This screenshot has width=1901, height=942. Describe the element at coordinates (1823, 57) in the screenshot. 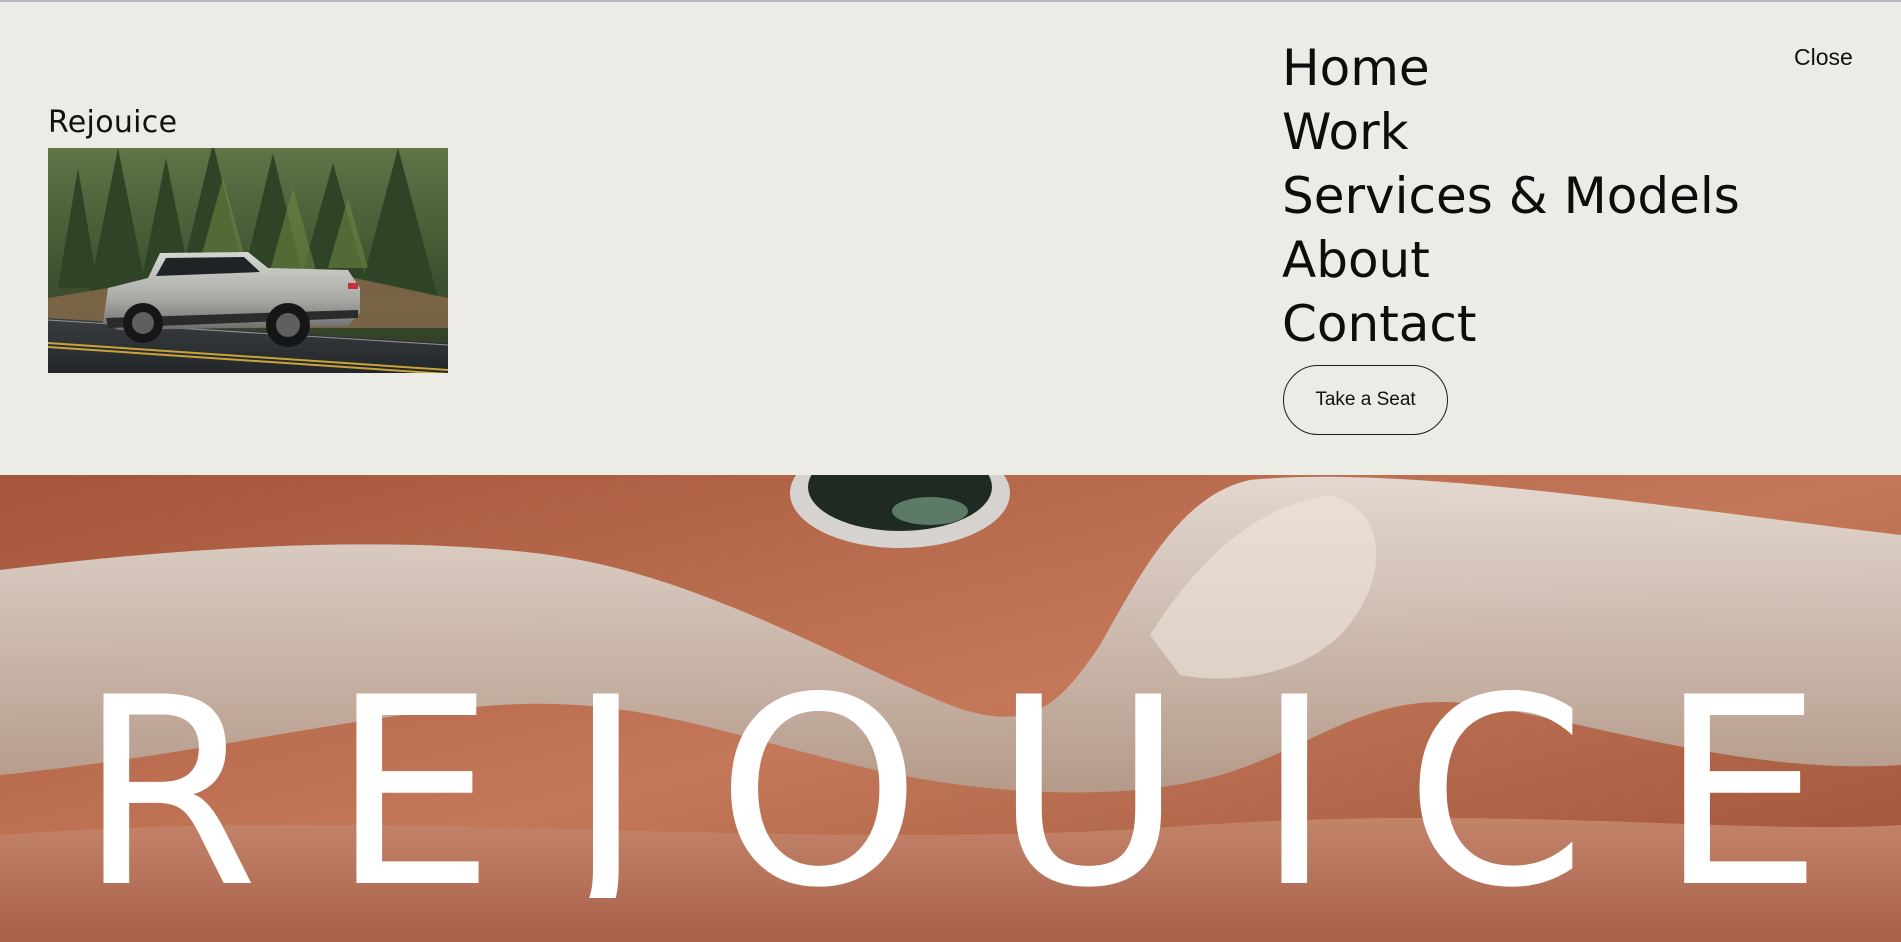

I see `close-menu-button: Close` at that location.